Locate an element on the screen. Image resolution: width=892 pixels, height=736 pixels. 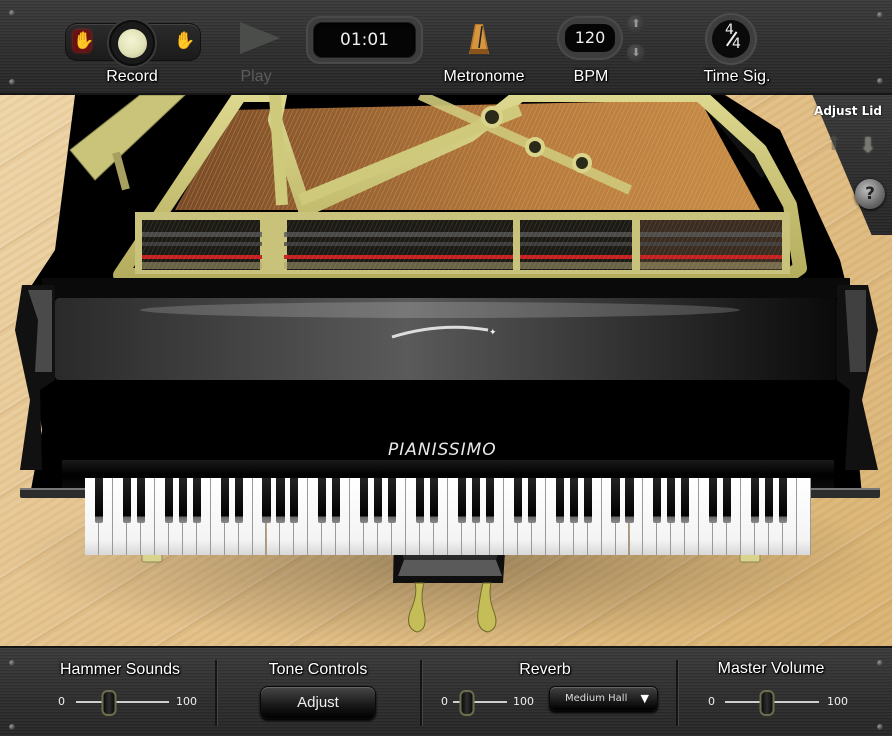
bpm-increase-button: ⬆ is located at coordinates (636, 24).